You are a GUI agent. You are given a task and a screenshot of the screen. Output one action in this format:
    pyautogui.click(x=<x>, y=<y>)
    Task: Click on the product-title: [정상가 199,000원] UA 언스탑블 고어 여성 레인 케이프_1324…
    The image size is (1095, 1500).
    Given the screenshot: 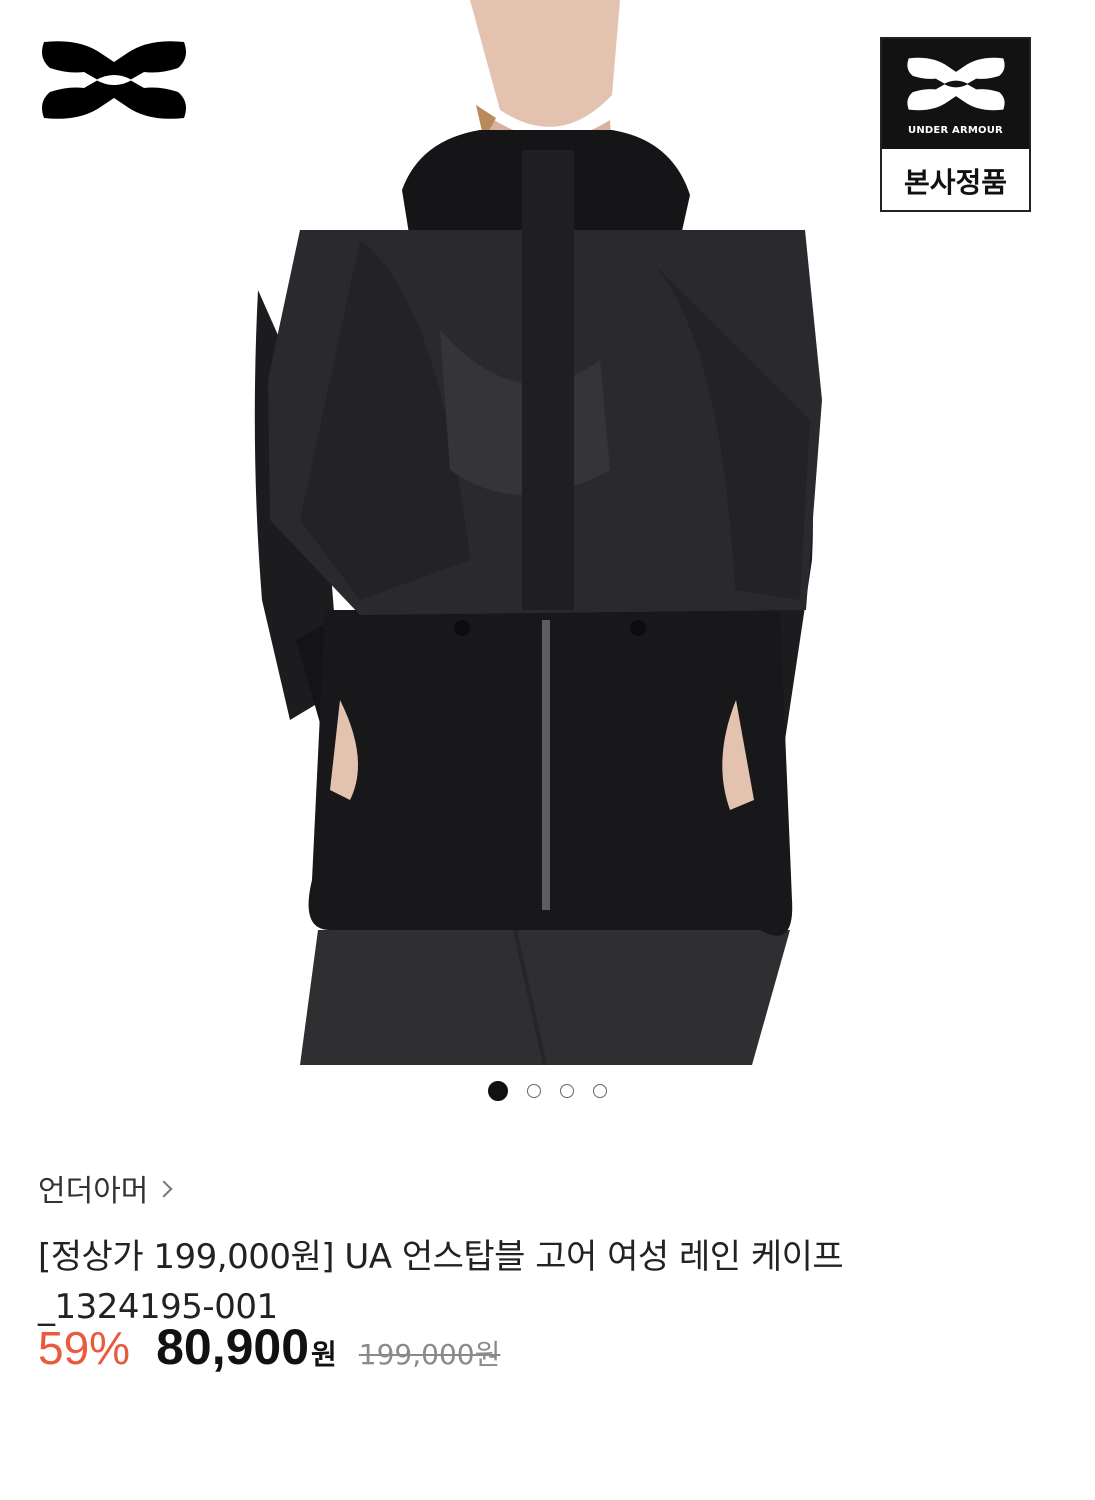 What is the action you would take?
    pyautogui.click(x=441, y=1282)
    